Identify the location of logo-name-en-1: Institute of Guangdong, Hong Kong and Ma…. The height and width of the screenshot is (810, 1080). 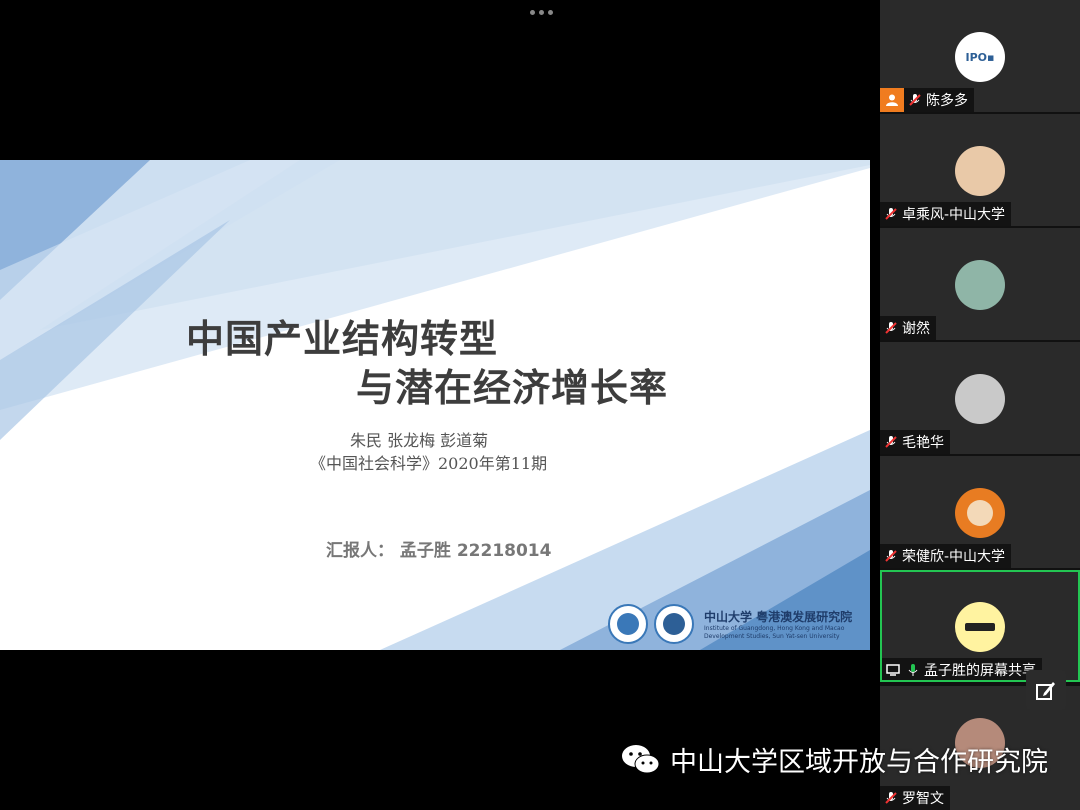
(774, 628).